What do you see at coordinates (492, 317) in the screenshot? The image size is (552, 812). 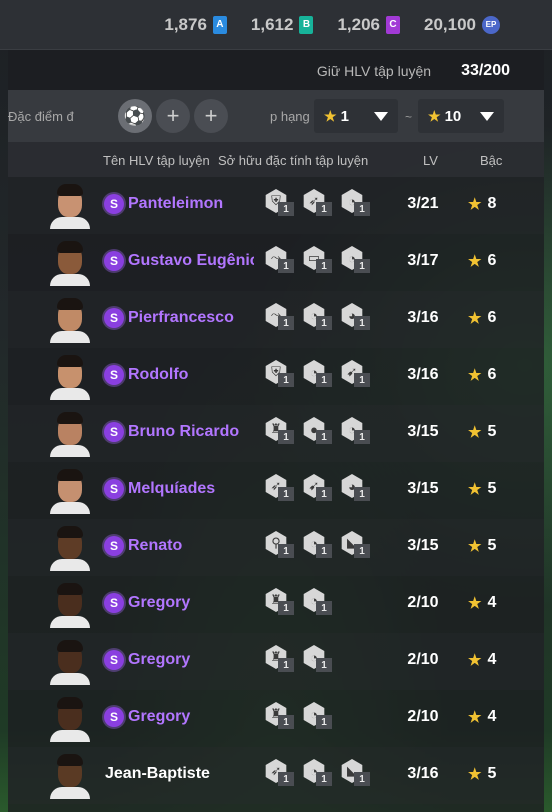 I see `rank-value: 6` at bounding box center [492, 317].